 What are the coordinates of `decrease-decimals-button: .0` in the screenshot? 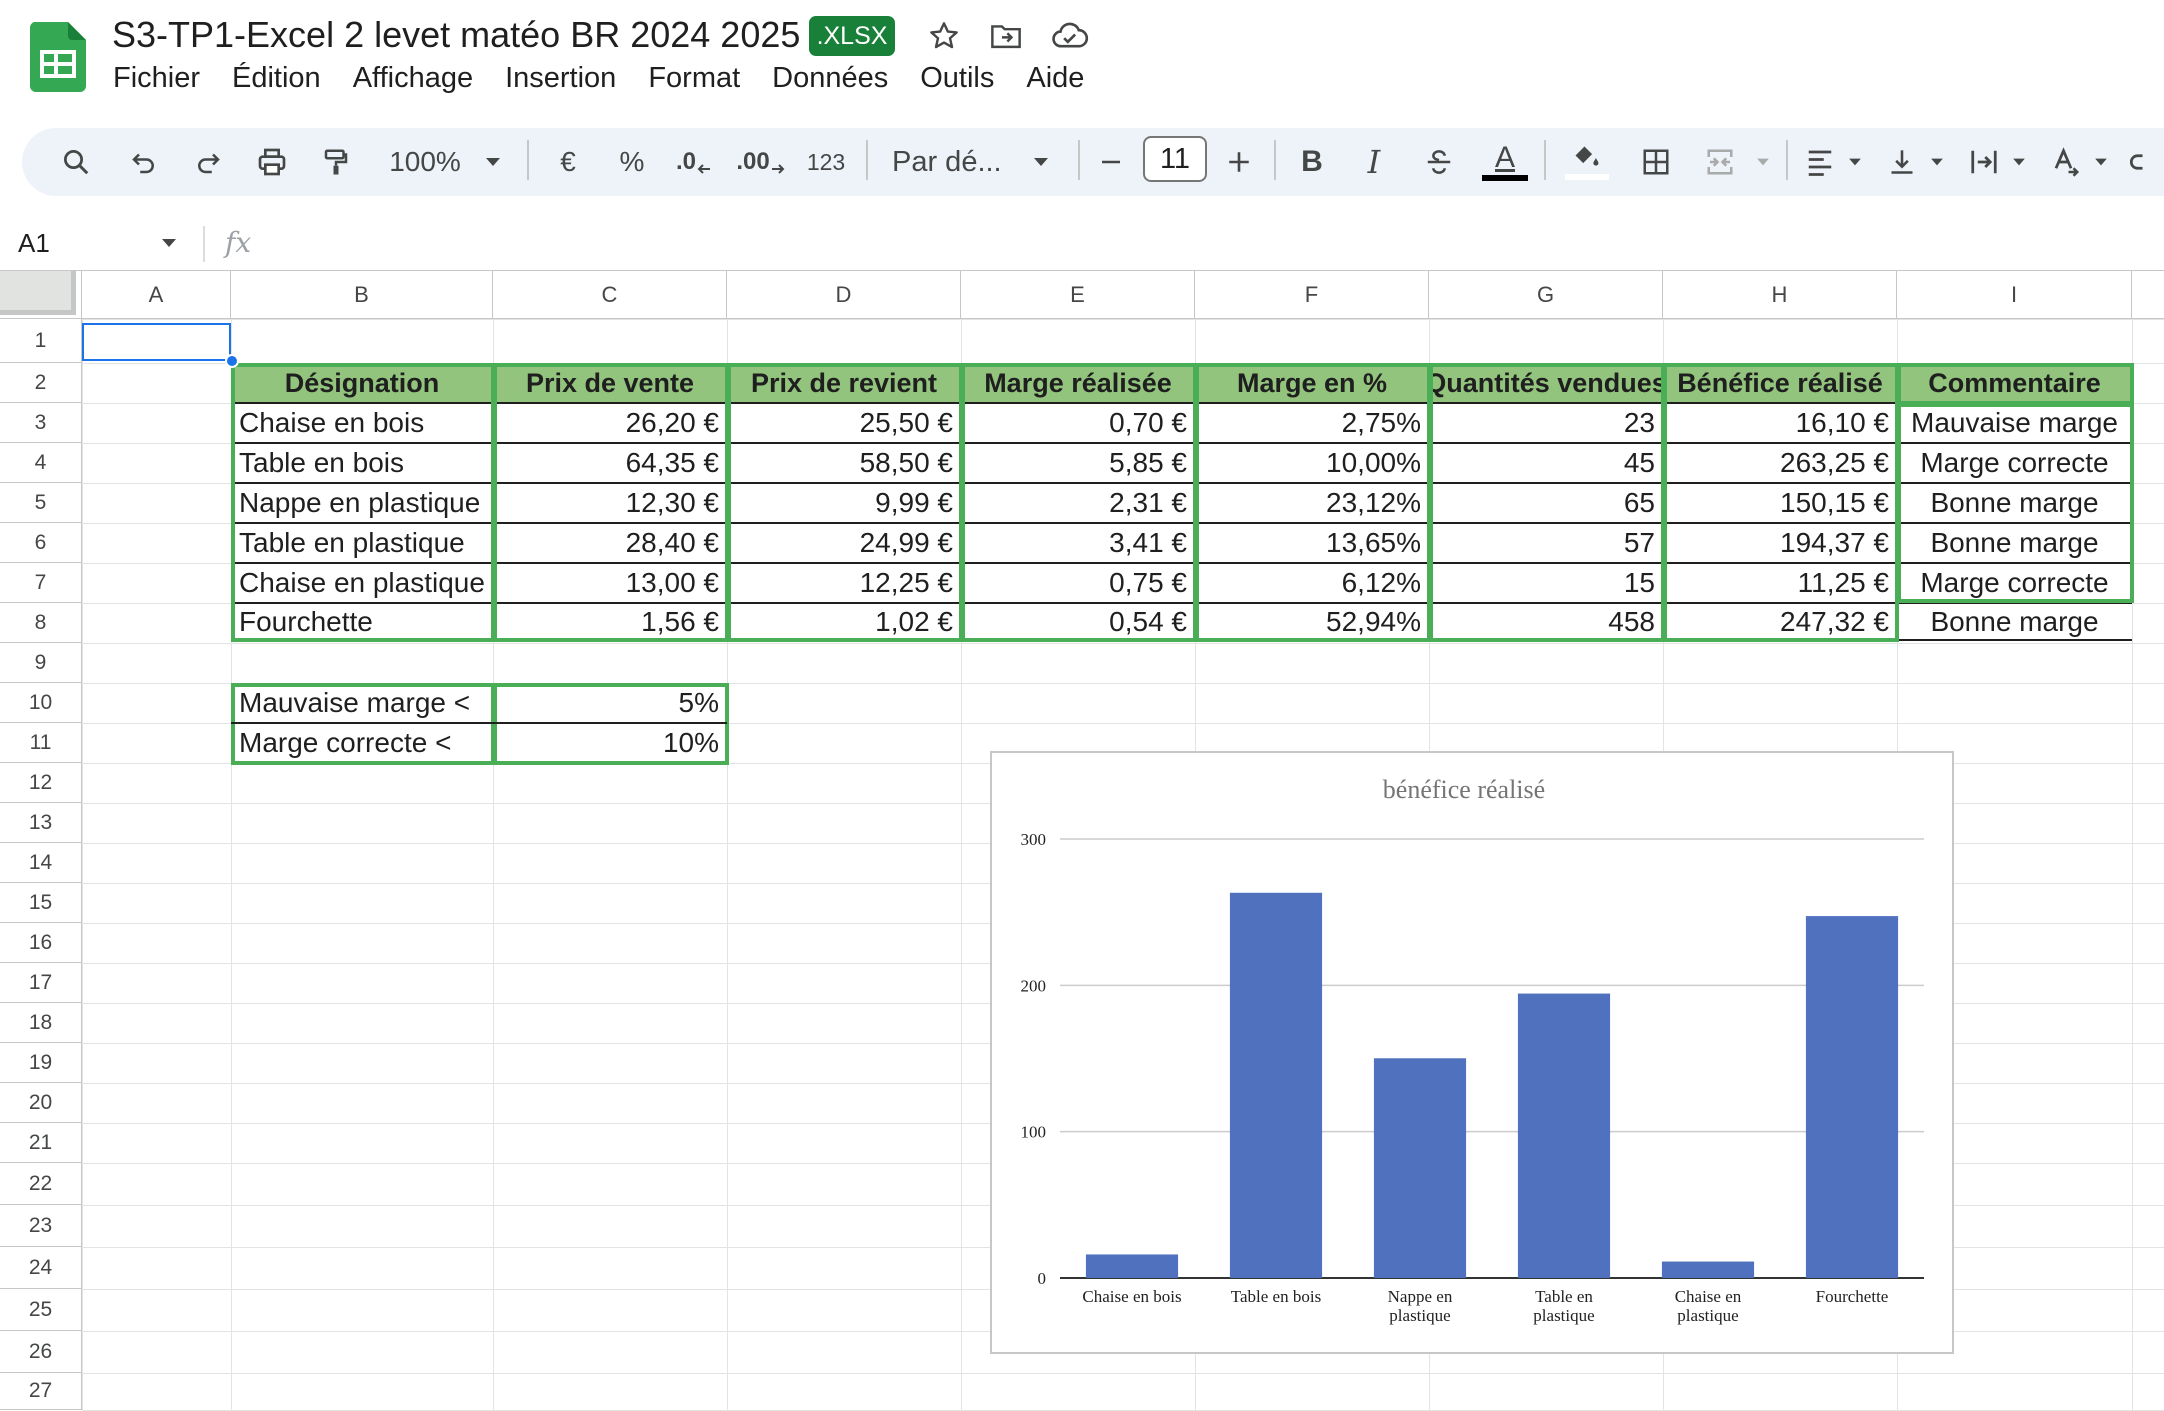 It's located at (694, 162).